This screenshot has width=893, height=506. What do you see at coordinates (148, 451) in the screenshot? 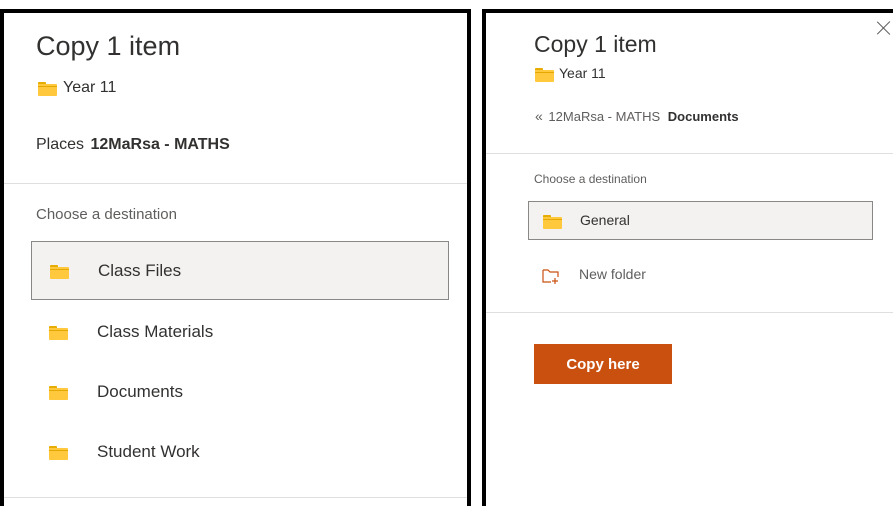
I see `destination-item-label: Student Work` at bounding box center [148, 451].